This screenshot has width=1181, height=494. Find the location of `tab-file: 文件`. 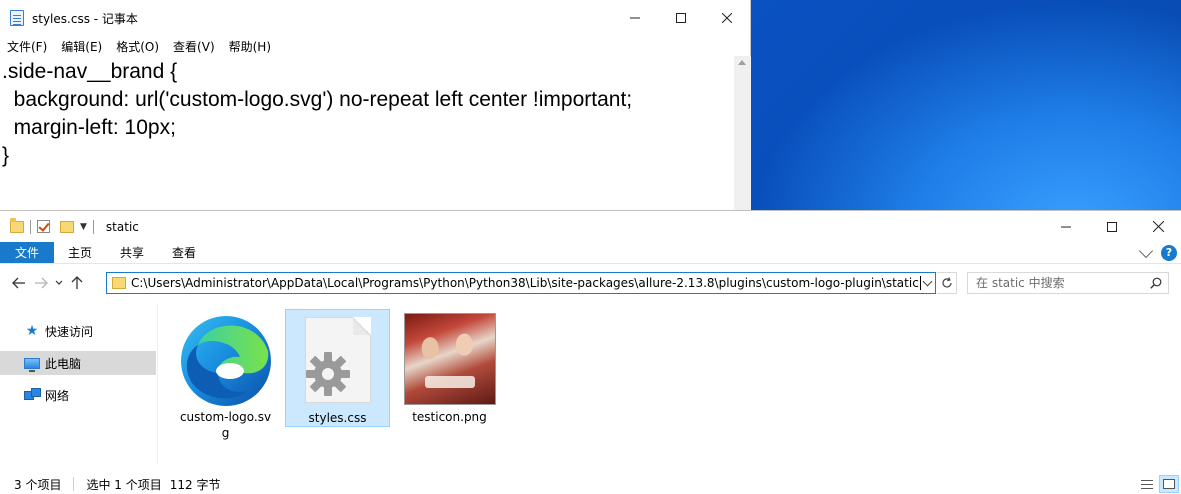

tab-file: 文件 is located at coordinates (27, 252).